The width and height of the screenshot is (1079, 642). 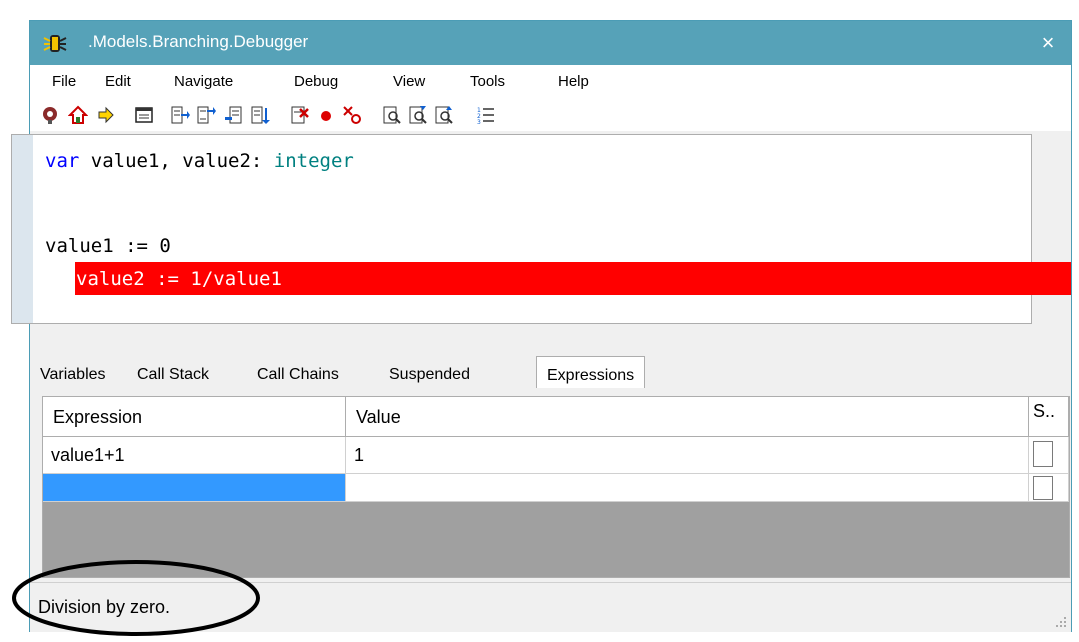 I want to click on toolbar: 123, so click(x=550, y=115).